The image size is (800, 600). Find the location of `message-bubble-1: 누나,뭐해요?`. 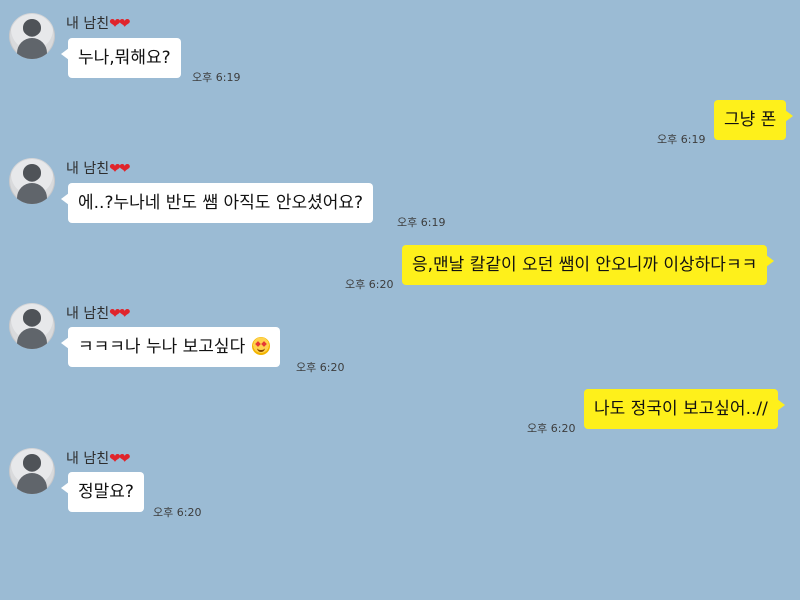

message-bubble-1: 누나,뭐해요? is located at coordinates (121, 58).